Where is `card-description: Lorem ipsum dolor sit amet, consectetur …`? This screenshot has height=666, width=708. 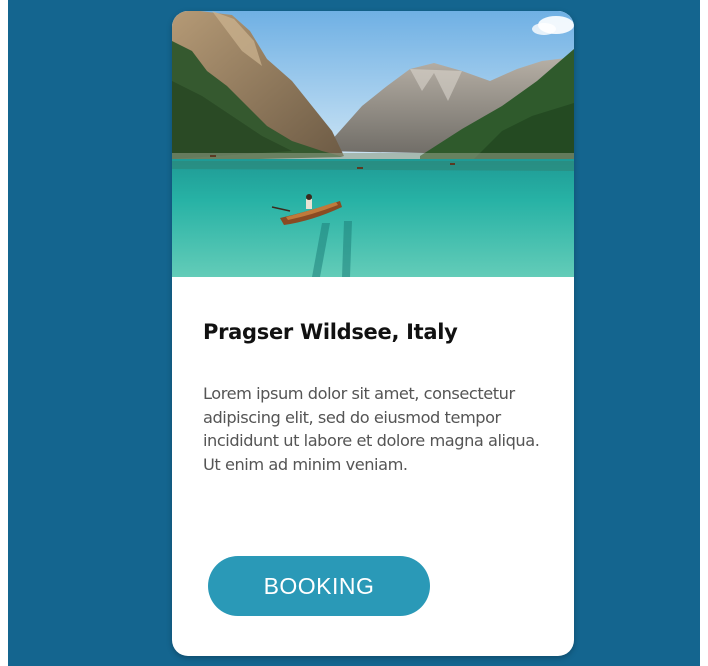
card-description: Lorem ipsum dolor sit amet, consectetur … is located at coordinates (371, 429).